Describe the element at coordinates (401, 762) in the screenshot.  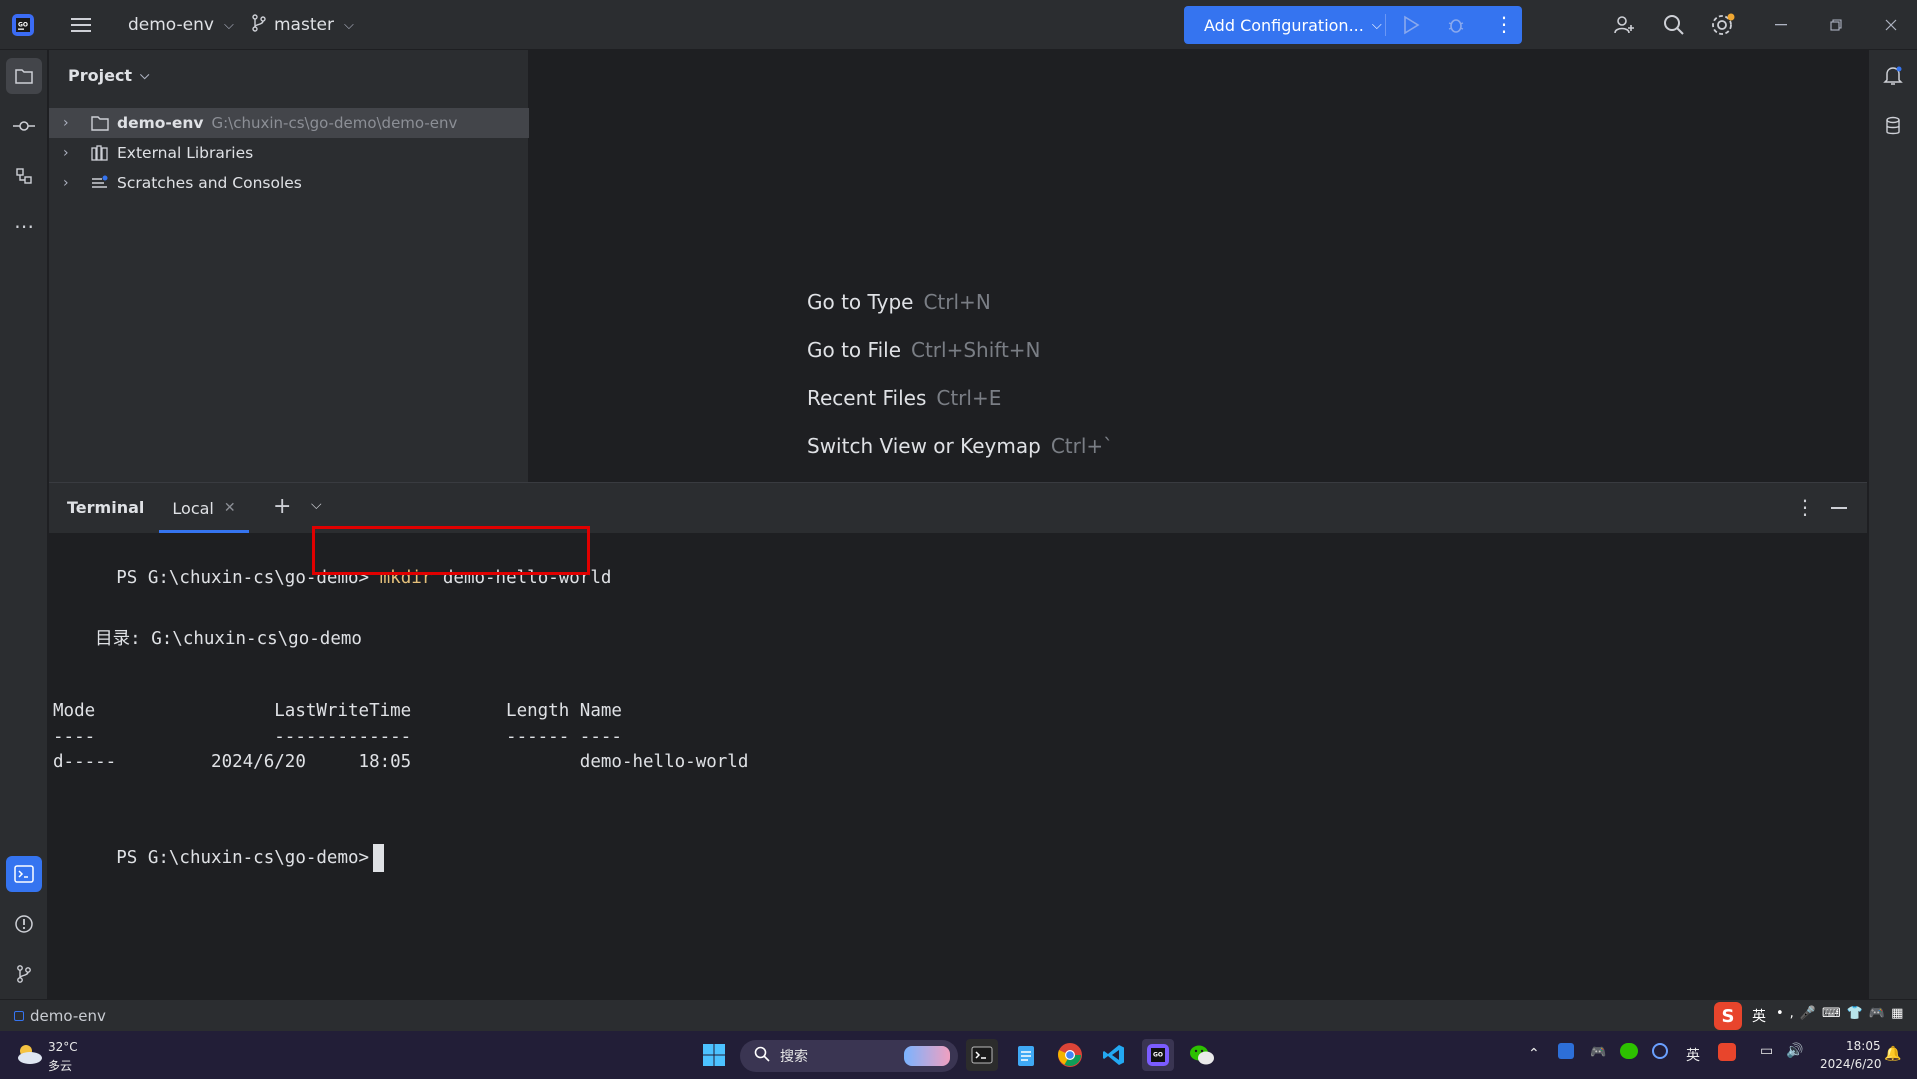
I see `terminal-table-row: d----- 2024/6/20 18:05 demo-hello-world` at that location.